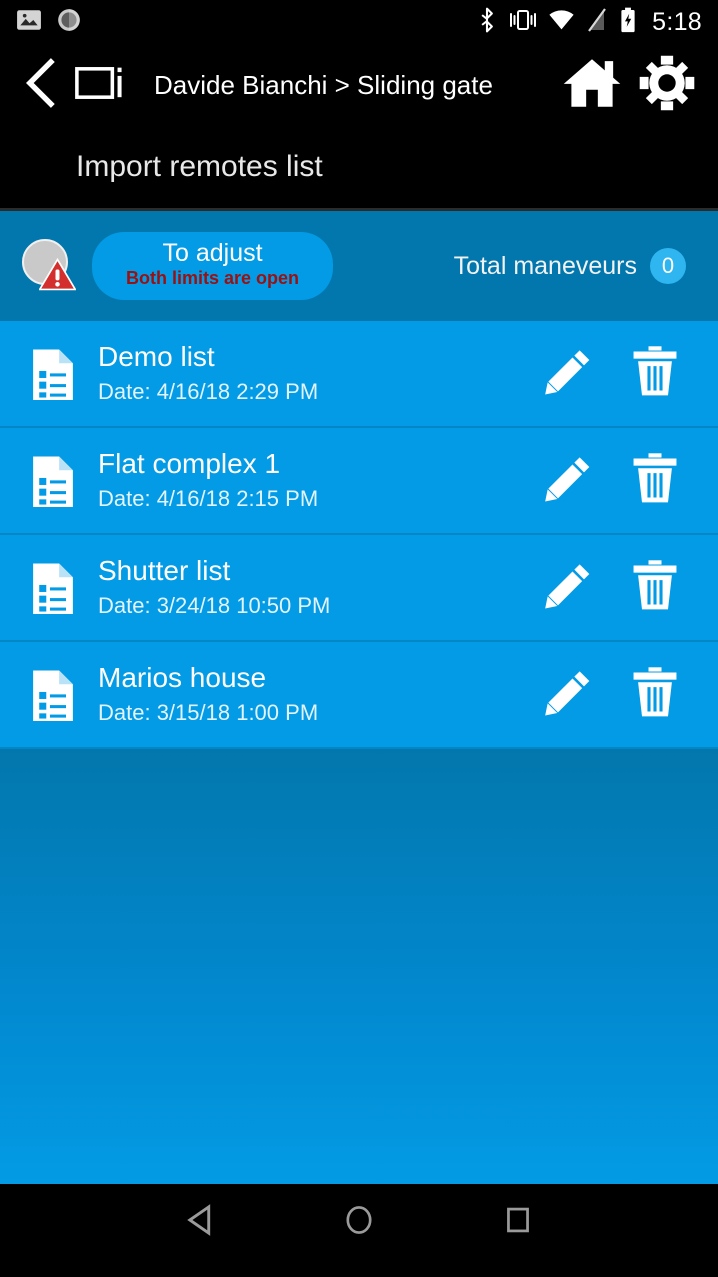 This screenshot has height=1277, width=718. Describe the element at coordinates (212, 253) in the screenshot. I see `adjust-status-label: To adjust` at that location.